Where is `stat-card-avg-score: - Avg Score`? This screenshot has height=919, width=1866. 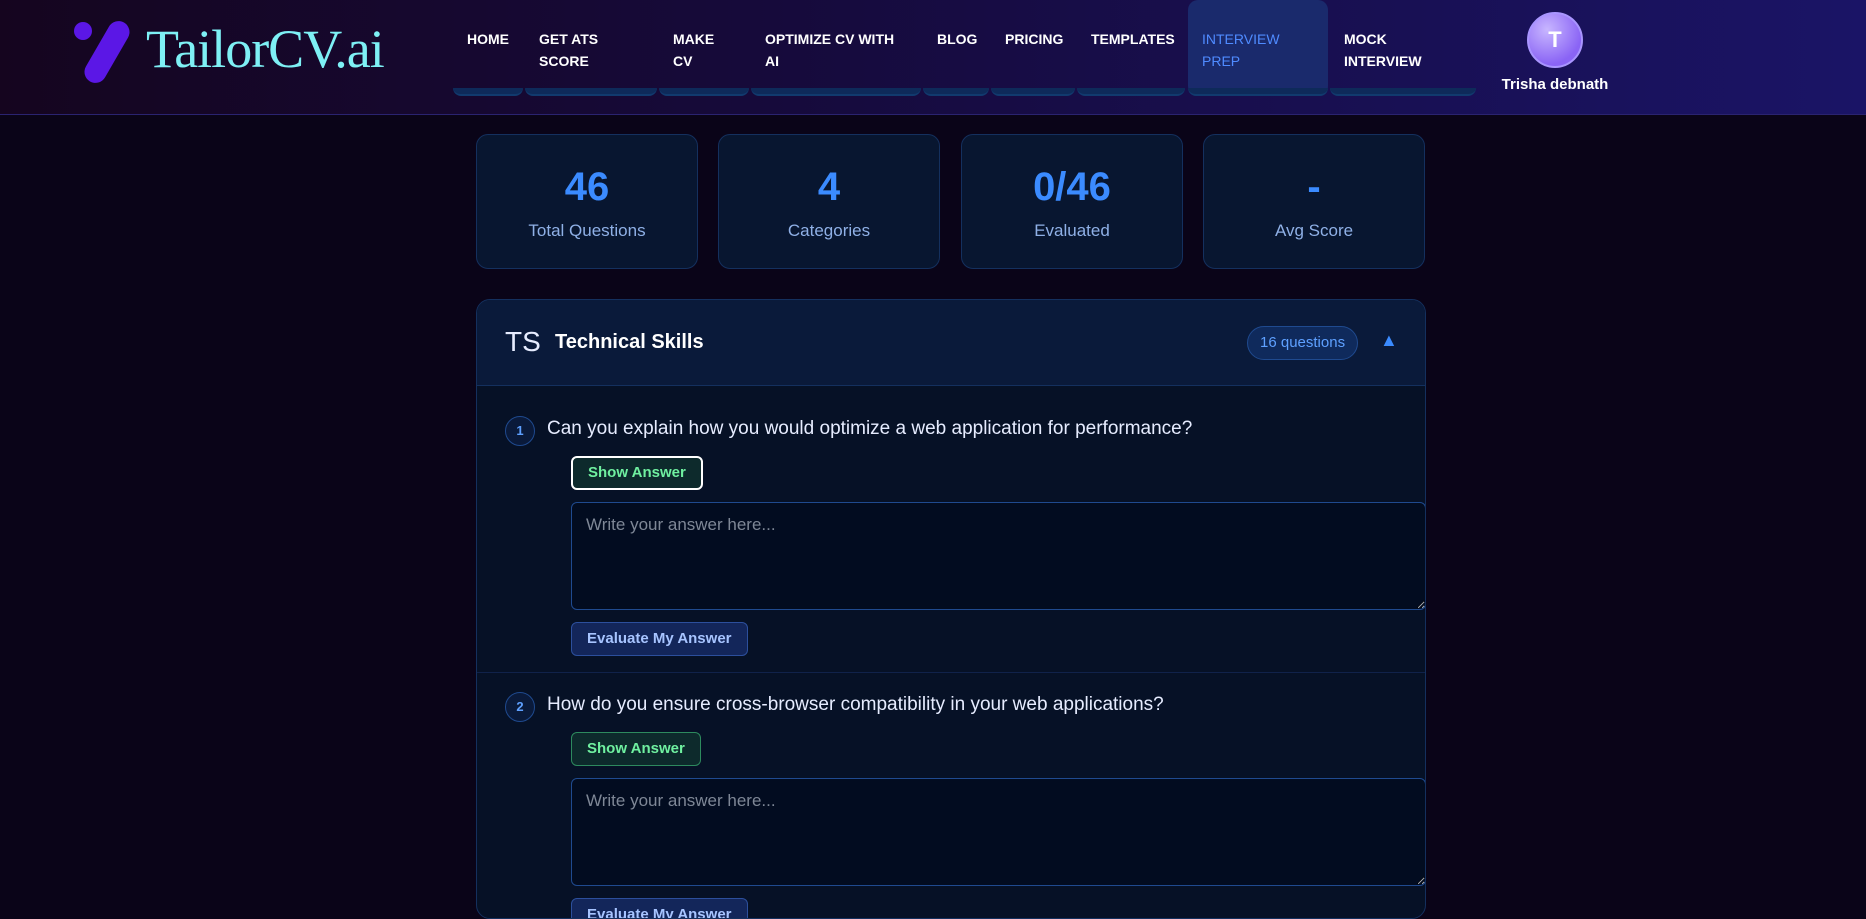 stat-card-avg-score: - Avg Score is located at coordinates (1314, 201).